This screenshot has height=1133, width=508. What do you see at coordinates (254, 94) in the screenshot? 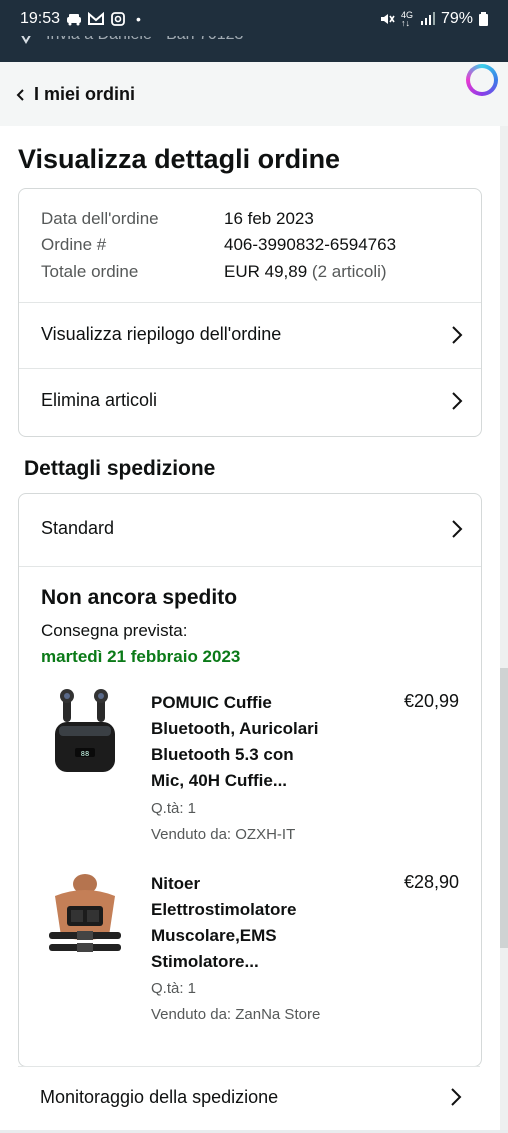
I see `top-navigation: I miei ordini` at bounding box center [254, 94].